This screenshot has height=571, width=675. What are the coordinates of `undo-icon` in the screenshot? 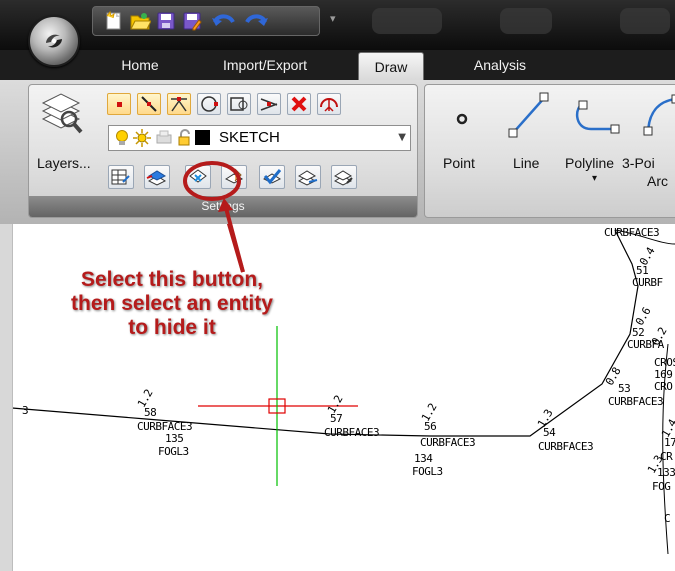 It's located at (224, 21).